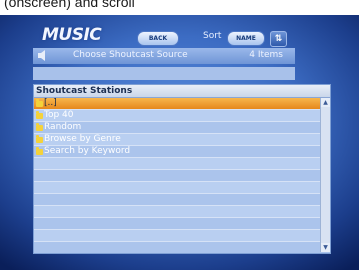 Image resolution: width=359 pixels, height=270 pixels. Describe the element at coordinates (177, 104) in the screenshot. I see `list-item: [..]` at that location.